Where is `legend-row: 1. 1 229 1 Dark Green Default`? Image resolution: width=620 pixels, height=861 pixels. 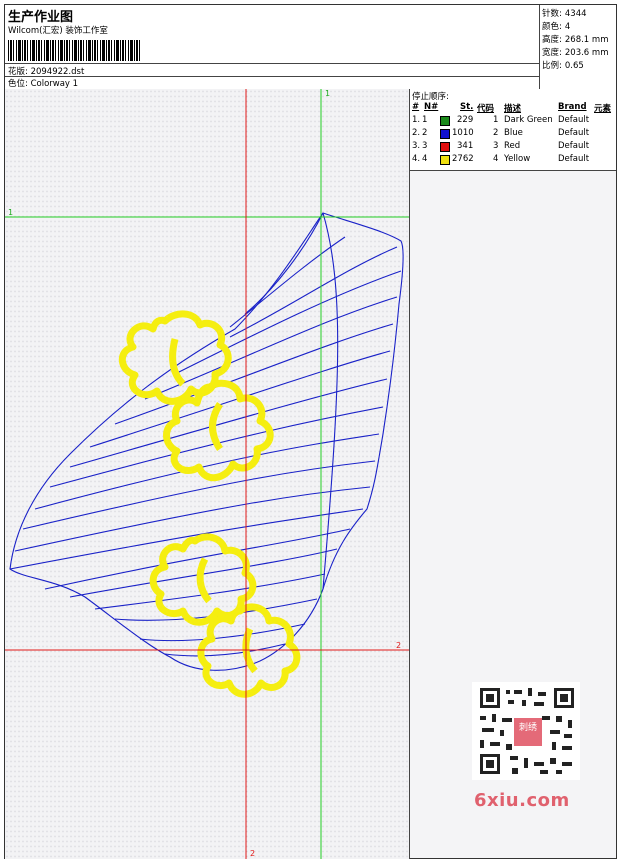 legend-row: 1. 1 229 1 Dark Green Default is located at coordinates (501, 120).